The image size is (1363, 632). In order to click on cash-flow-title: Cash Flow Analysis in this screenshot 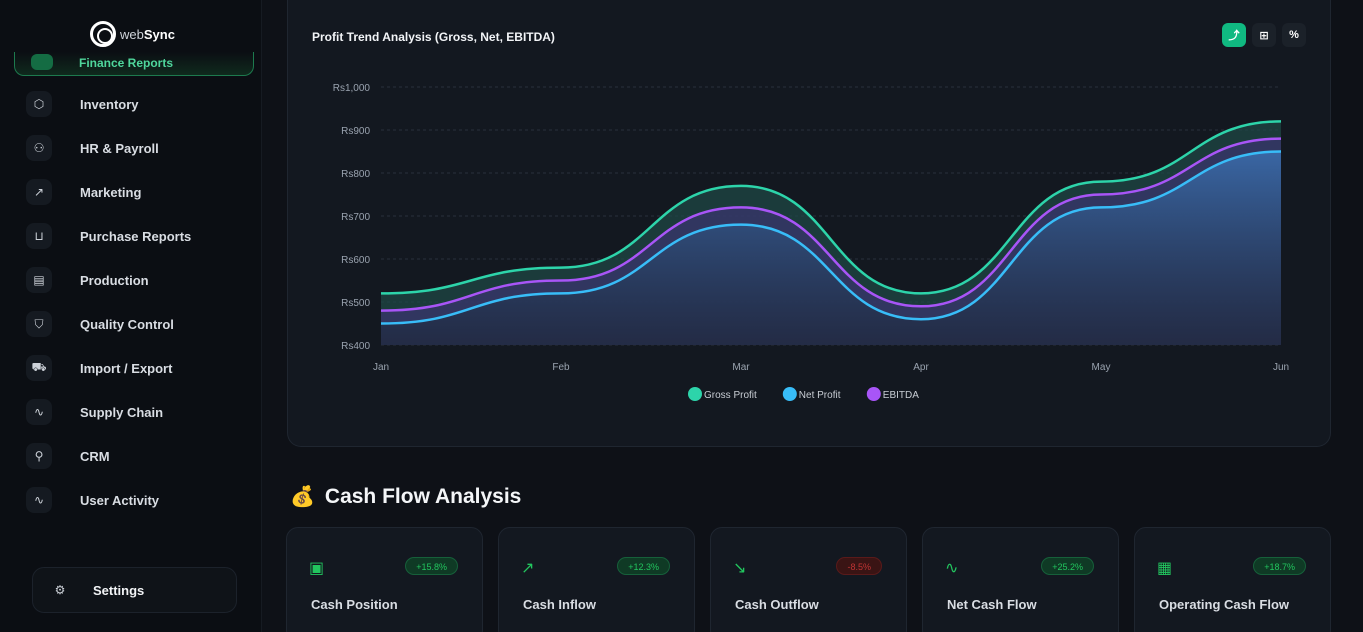, I will do `click(423, 496)`.